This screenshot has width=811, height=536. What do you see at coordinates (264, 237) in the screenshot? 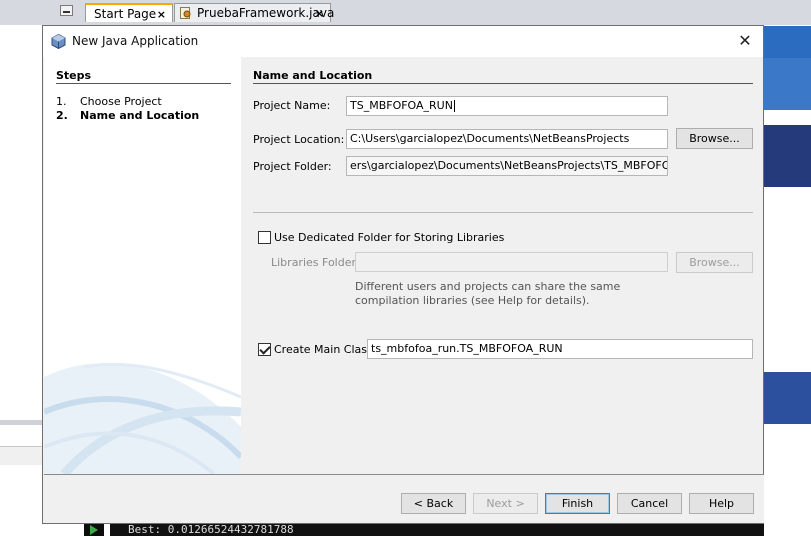
I see `dedicated-folder-checkbox` at bounding box center [264, 237].